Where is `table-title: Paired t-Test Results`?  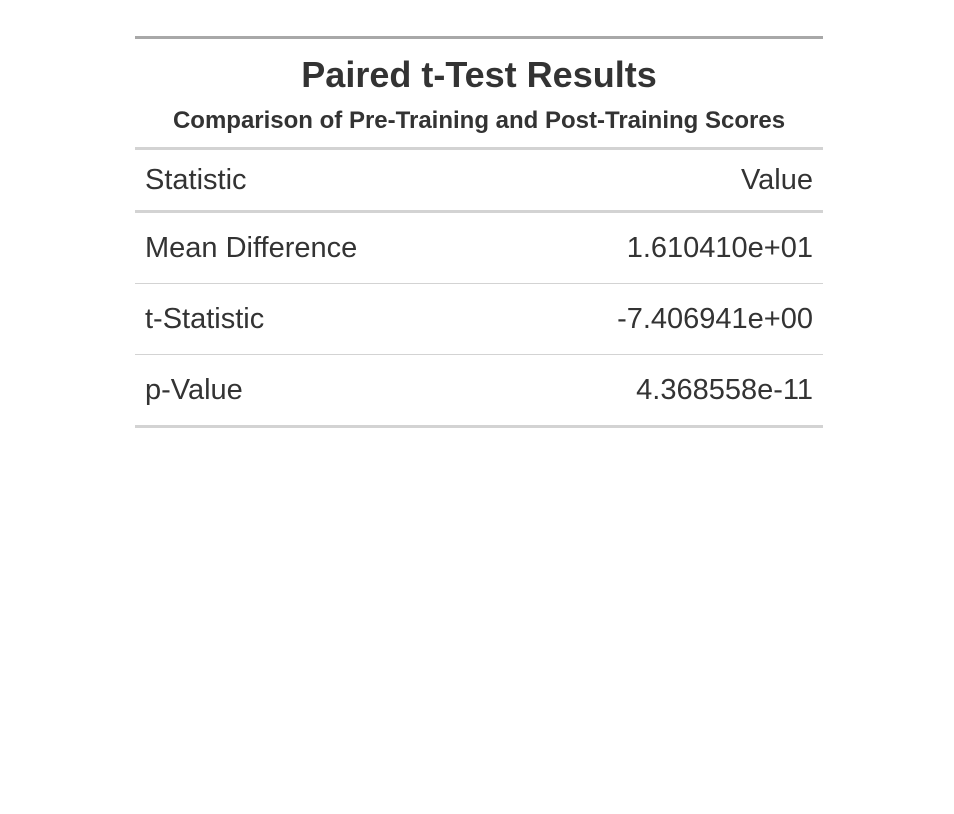
table-title: Paired t-Test Results is located at coordinates (479, 74).